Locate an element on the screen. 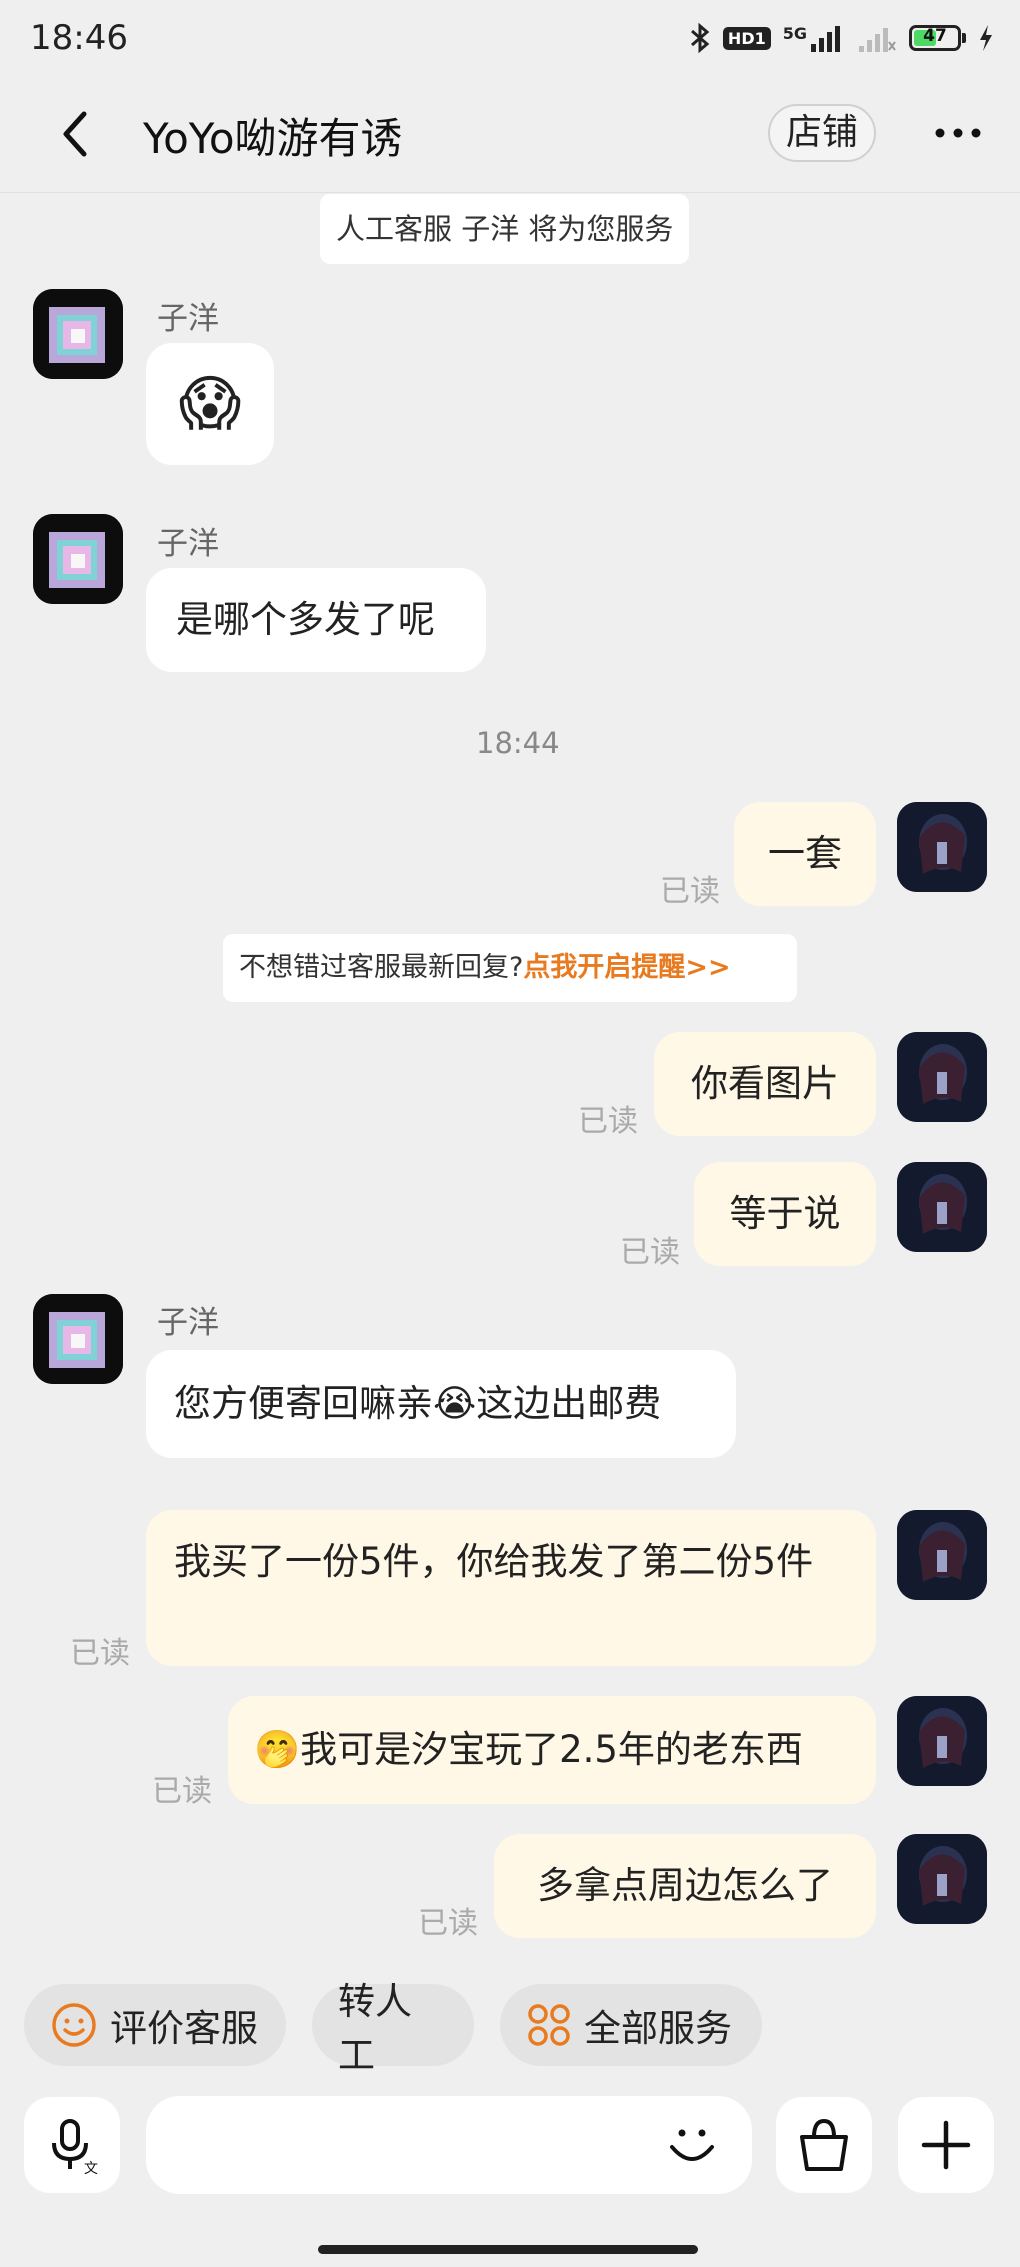  rate-service-chip: 评价客服 is located at coordinates (155, 2025).